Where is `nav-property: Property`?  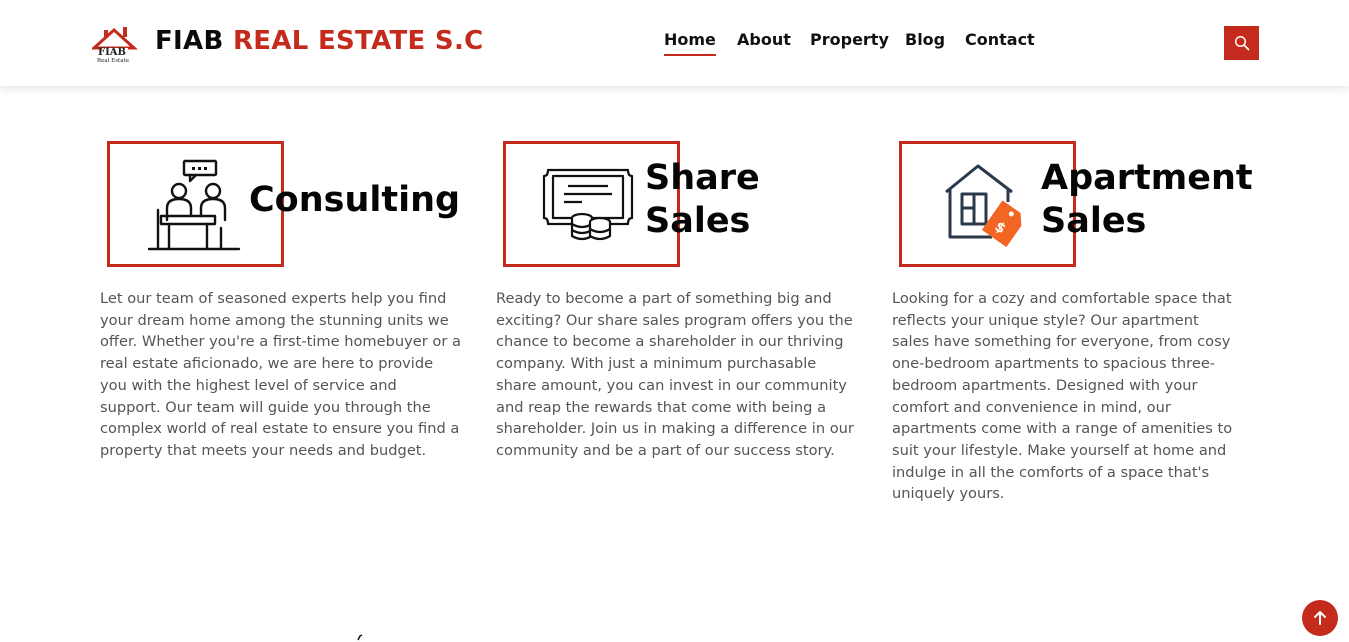 nav-property: Property is located at coordinates (849, 39).